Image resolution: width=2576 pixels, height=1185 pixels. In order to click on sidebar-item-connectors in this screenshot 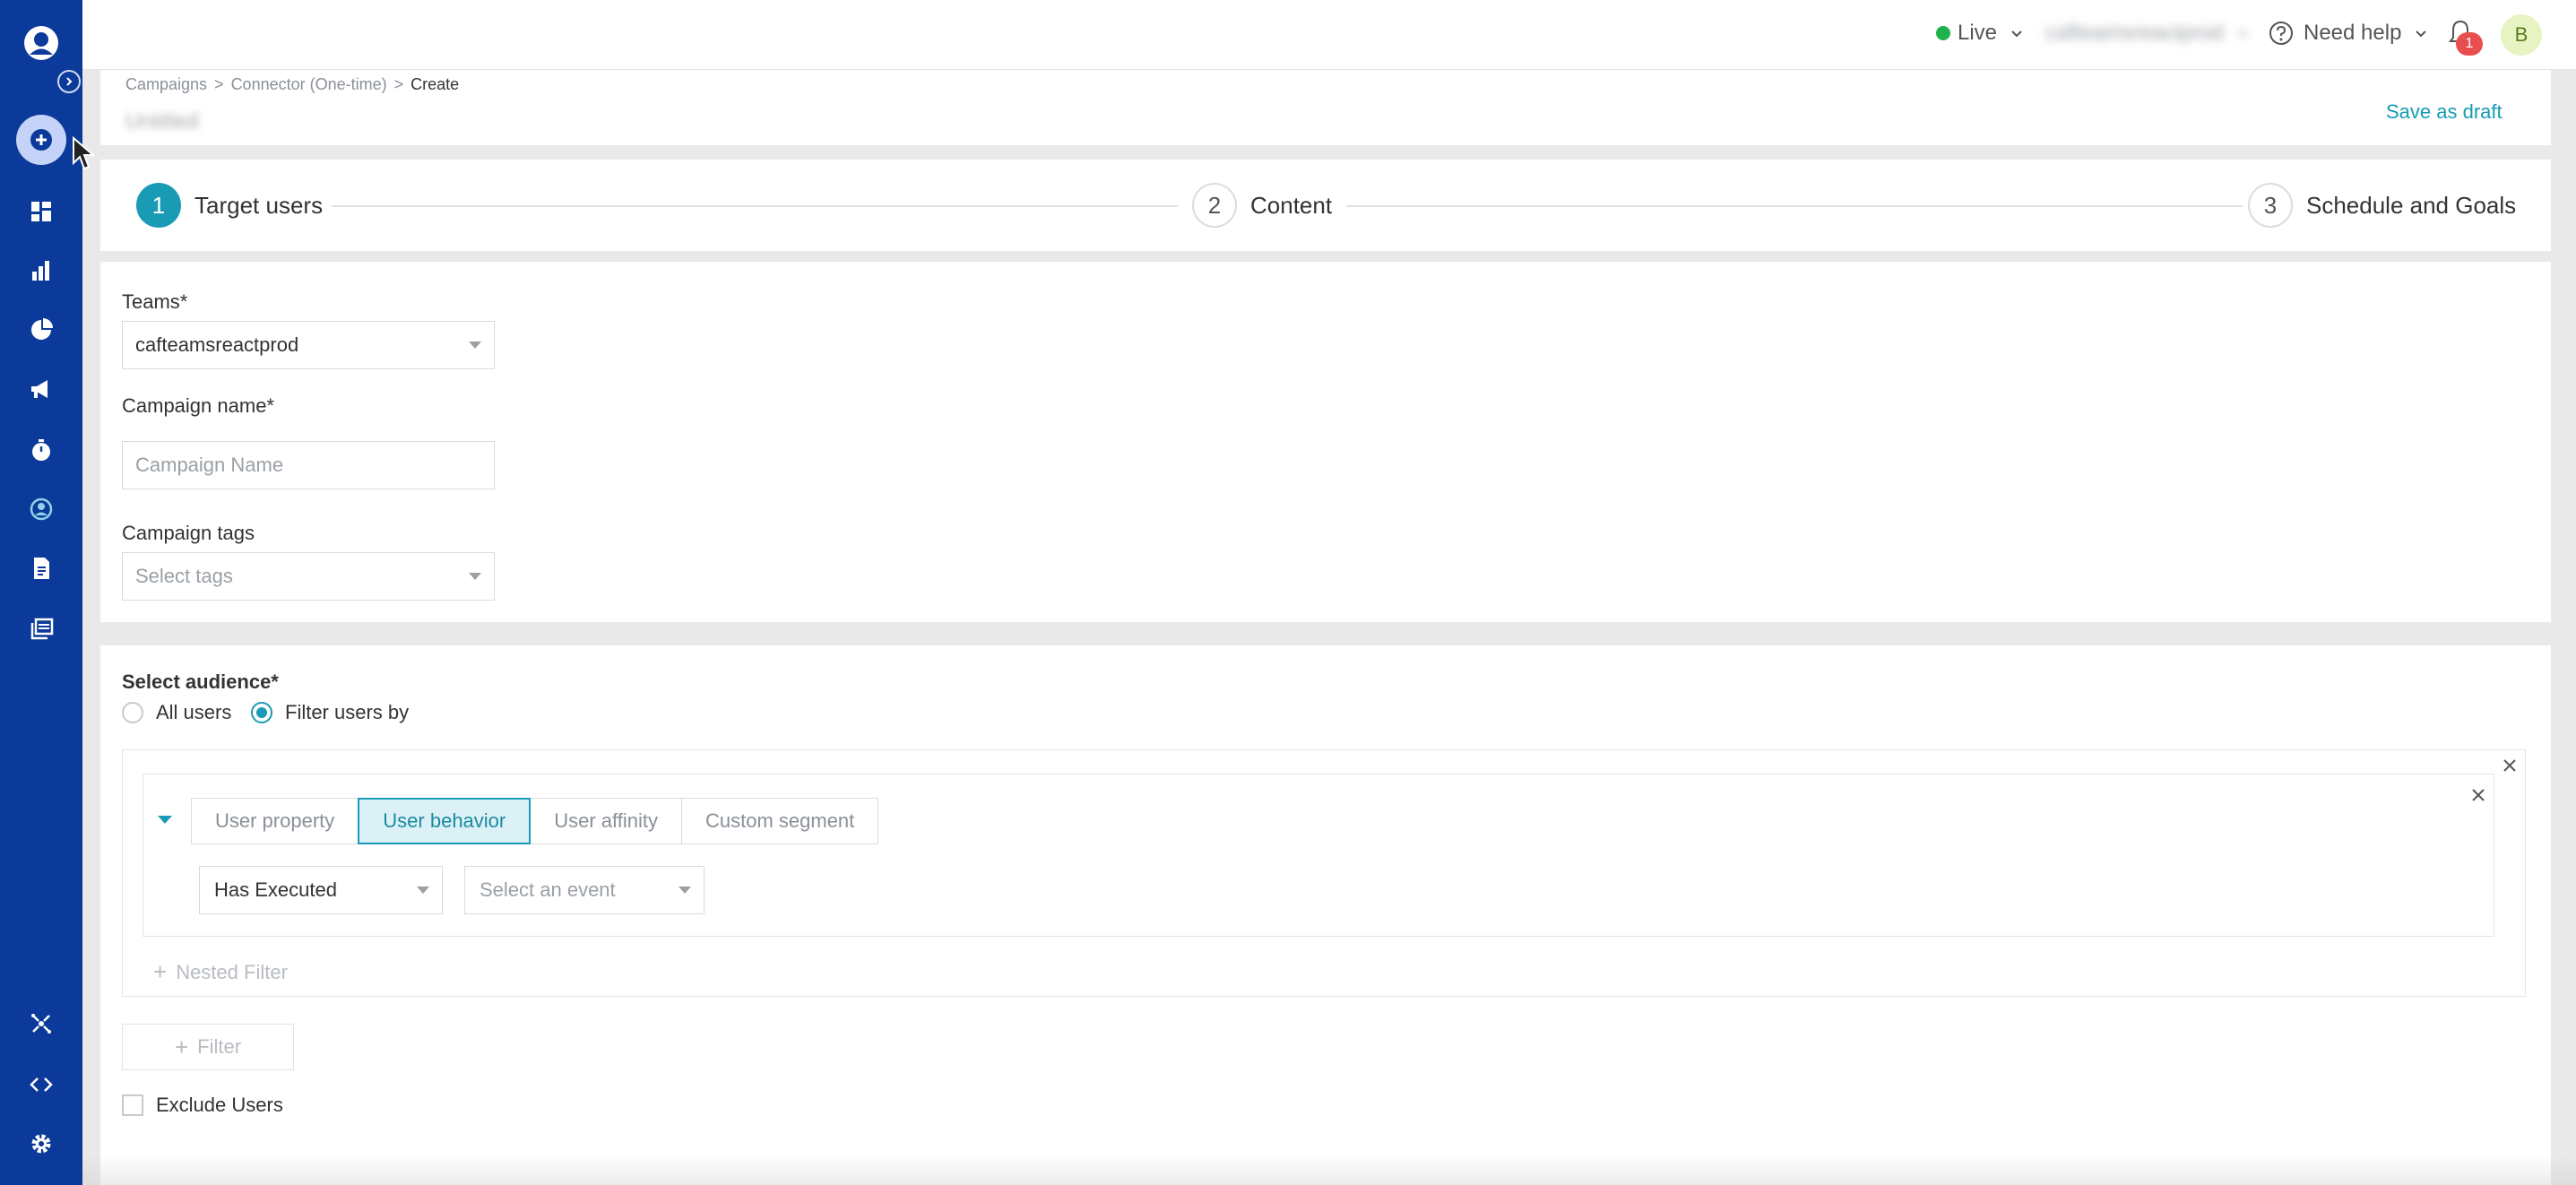, I will do `click(41, 1024)`.